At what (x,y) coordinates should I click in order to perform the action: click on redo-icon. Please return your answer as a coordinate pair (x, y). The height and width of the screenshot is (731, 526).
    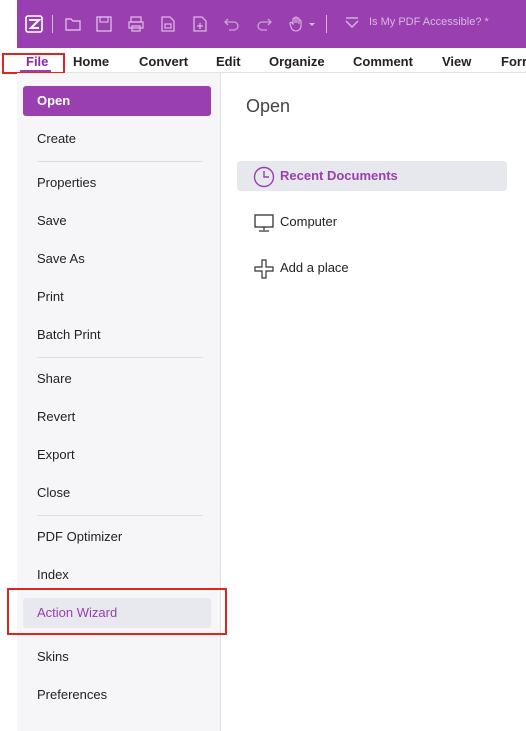
    Looking at the image, I should click on (264, 24).